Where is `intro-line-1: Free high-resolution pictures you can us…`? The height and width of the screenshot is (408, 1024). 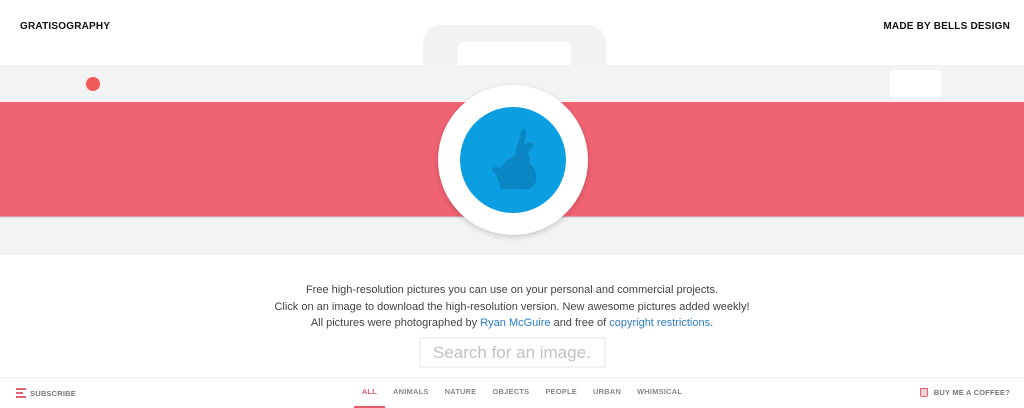 intro-line-1: Free high-resolution pictures you can us… is located at coordinates (512, 290).